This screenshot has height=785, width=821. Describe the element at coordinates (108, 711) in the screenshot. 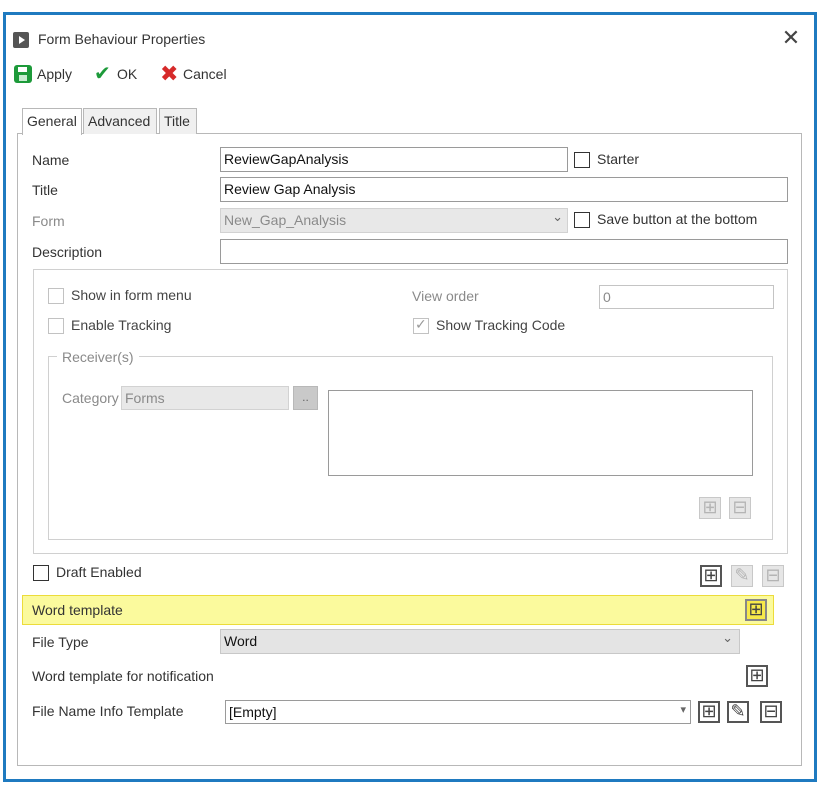

I see `file-name-info-label: File Name Info Template` at that location.